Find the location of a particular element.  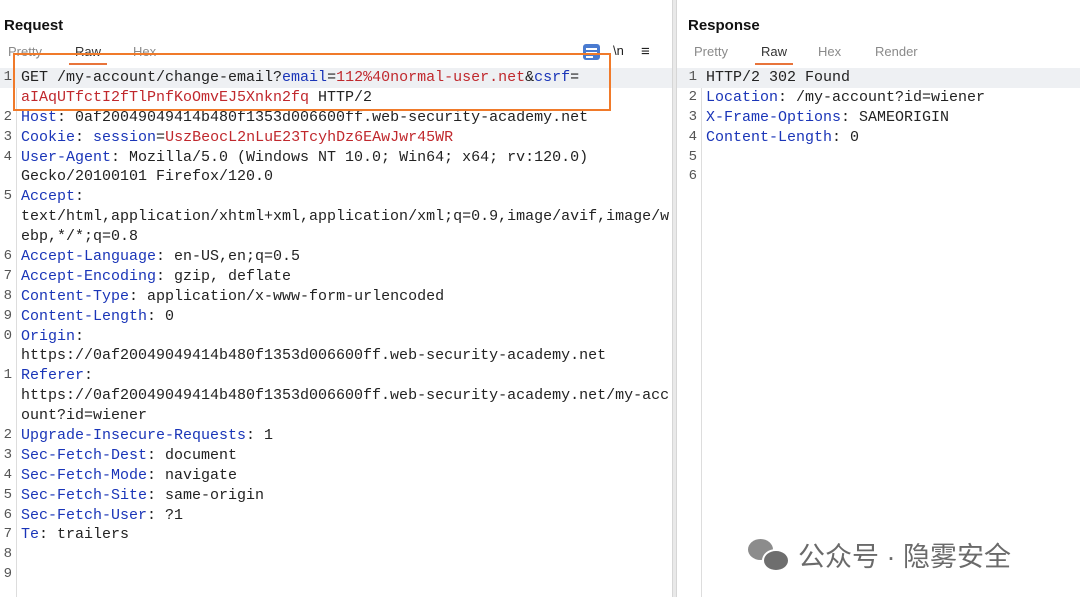

response-line: 6 is located at coordinates (878, 177).